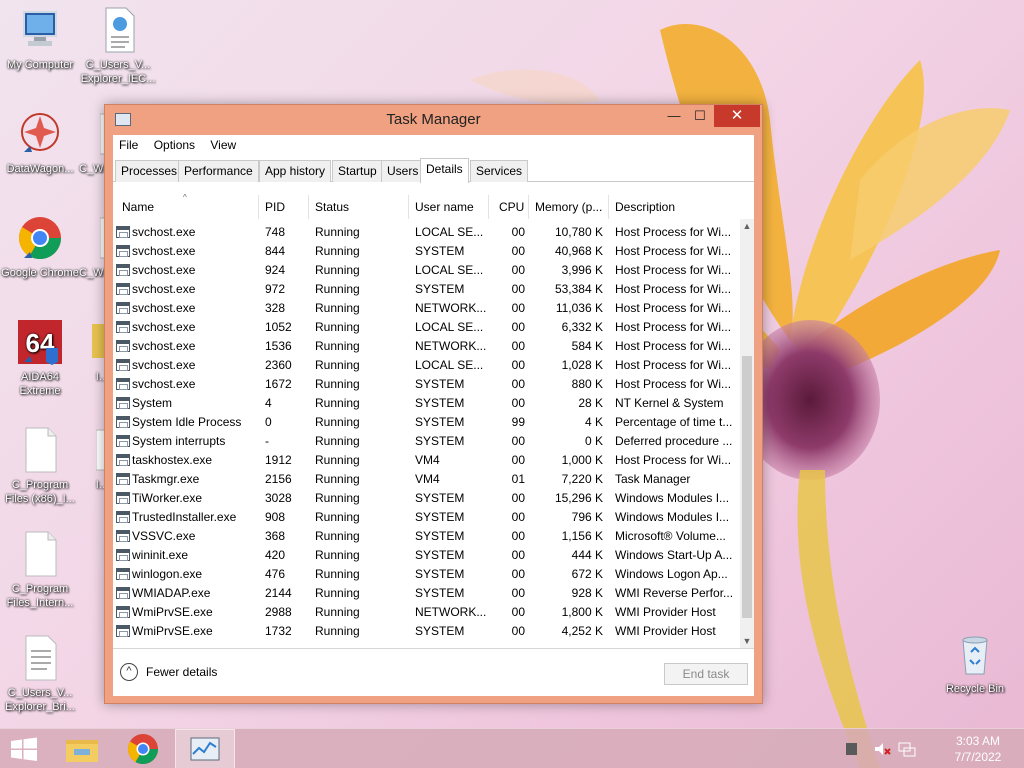  What do you see at coordinates (403, 171) in the screenshot?
I see `tab-users: Users` at bounding box center [403, 171].